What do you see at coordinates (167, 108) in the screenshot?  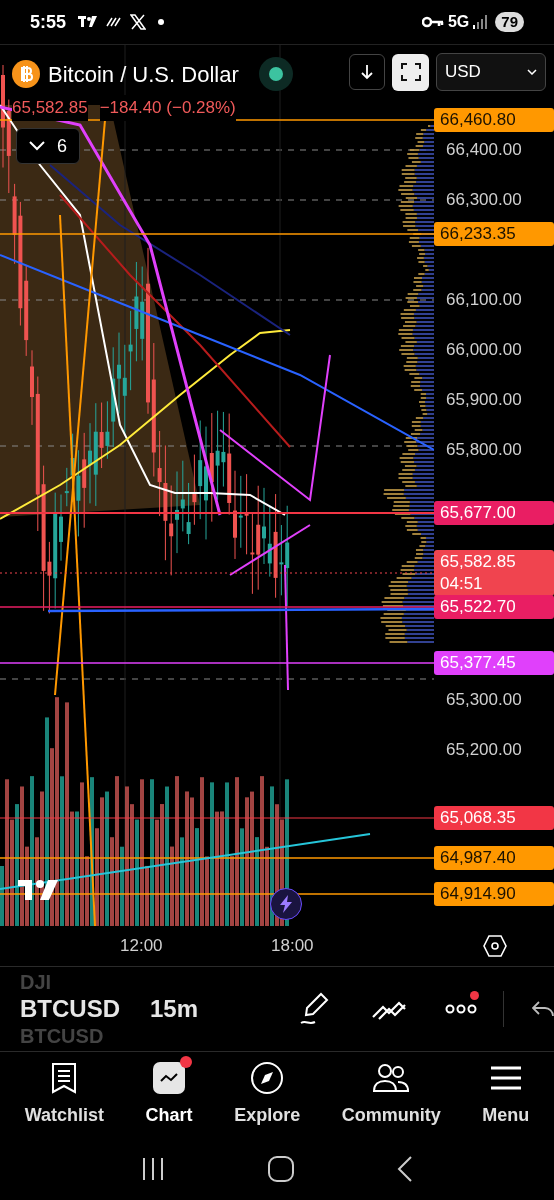 I see `price-change: −184.40 (−0.28%)` at bounding box center [167, 108].